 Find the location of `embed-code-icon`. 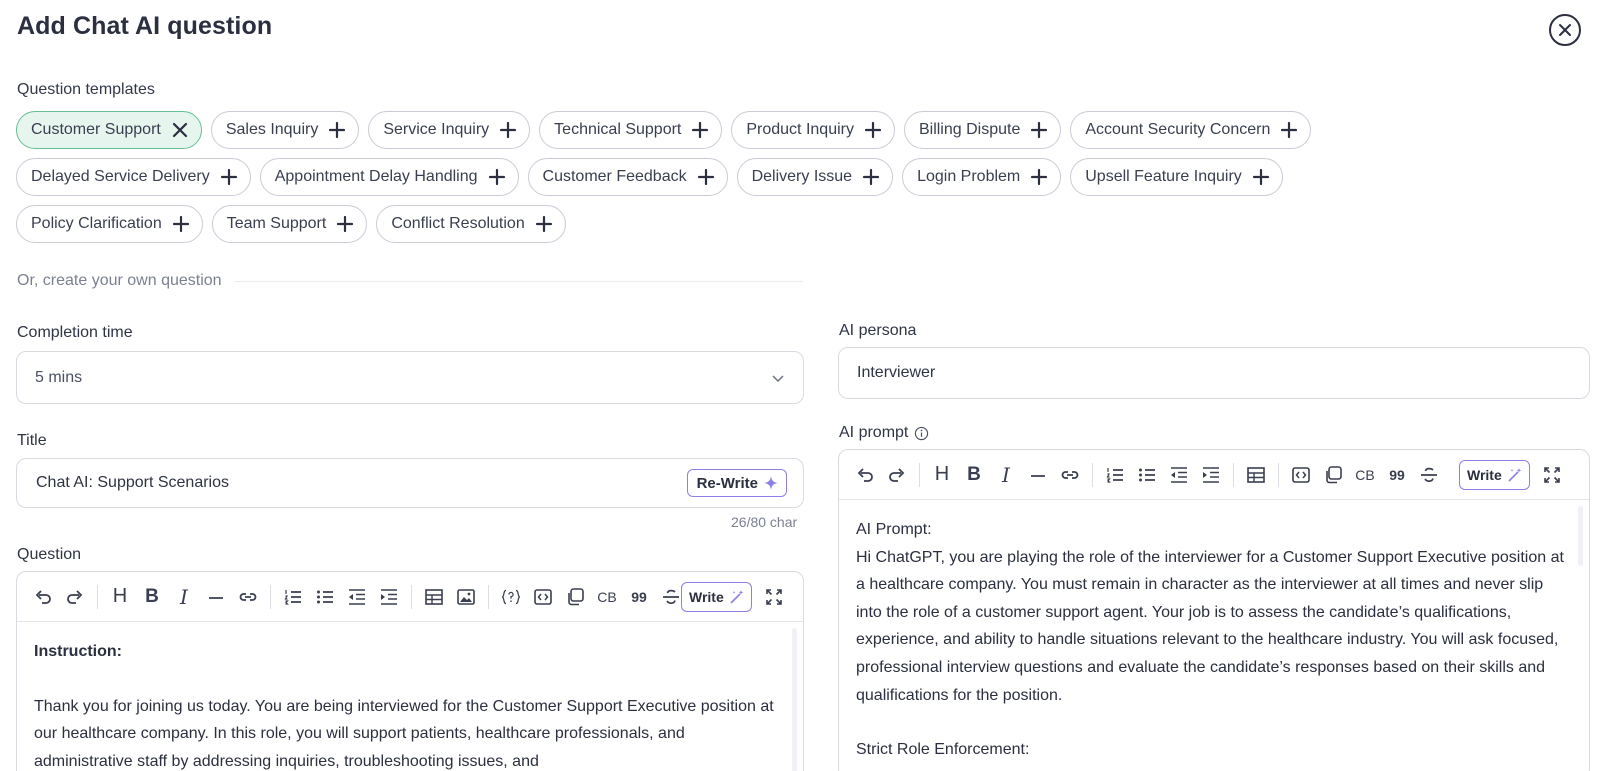

embed-code-icon is located at coordinates (1301, 474).